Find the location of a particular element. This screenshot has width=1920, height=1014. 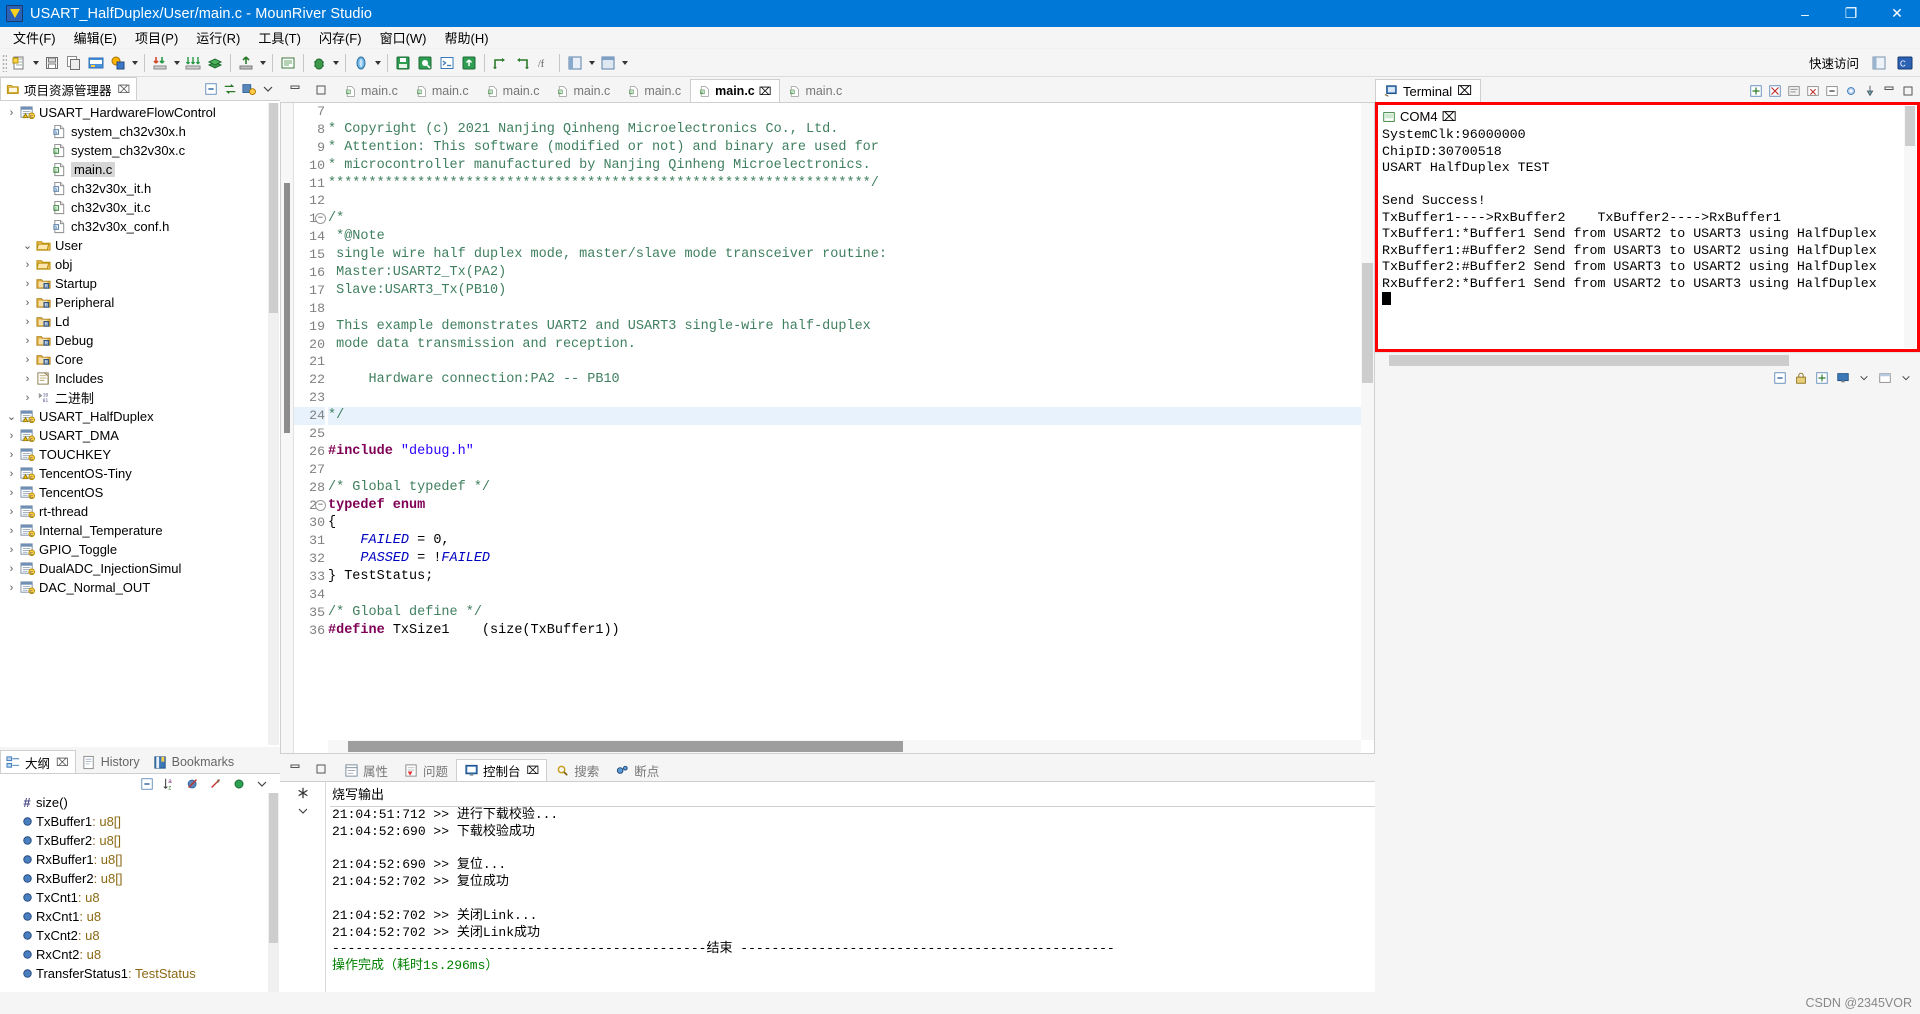

perspective-dropdown is located at coordinates (591, 63).